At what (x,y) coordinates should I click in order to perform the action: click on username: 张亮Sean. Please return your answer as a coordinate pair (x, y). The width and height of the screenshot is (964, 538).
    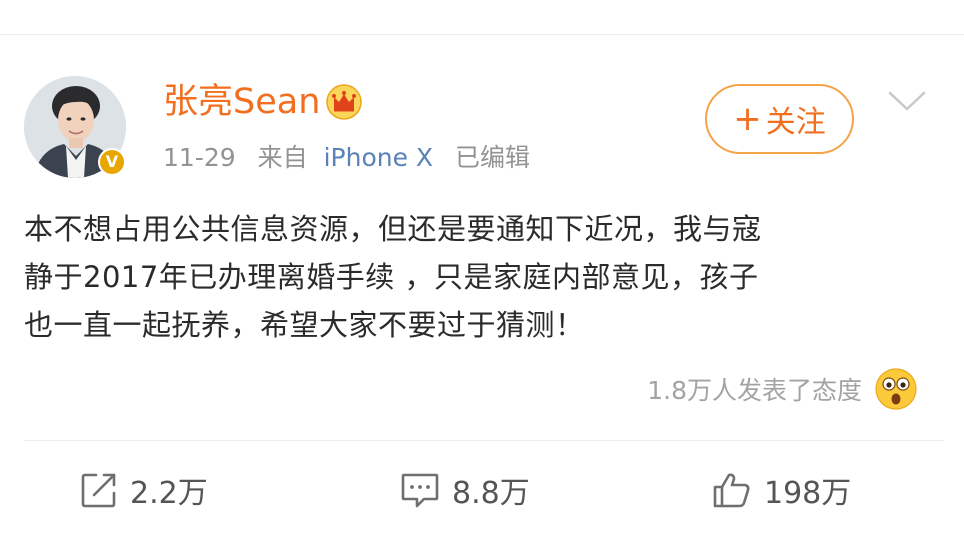
    Looking at the image, I should click on (241, 102).